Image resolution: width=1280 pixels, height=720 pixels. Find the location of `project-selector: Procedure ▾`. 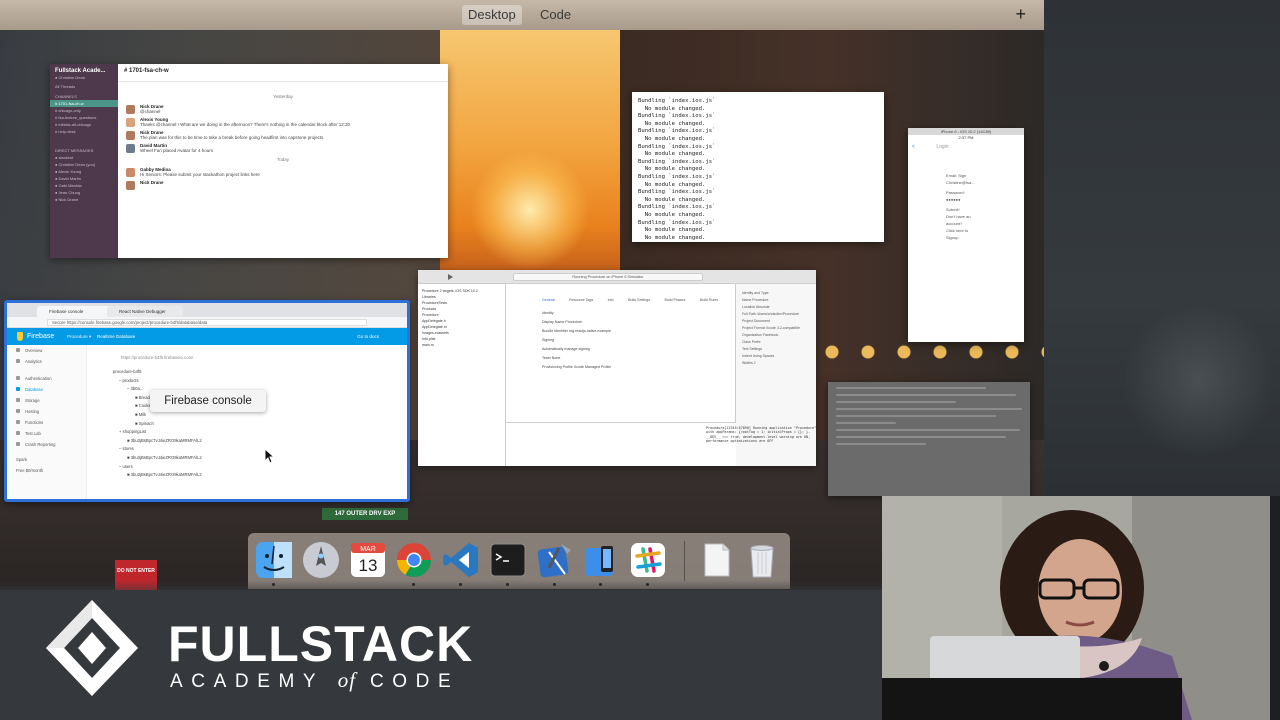

project-selector: Procedure ▾ is located at coordinates (79, 336).